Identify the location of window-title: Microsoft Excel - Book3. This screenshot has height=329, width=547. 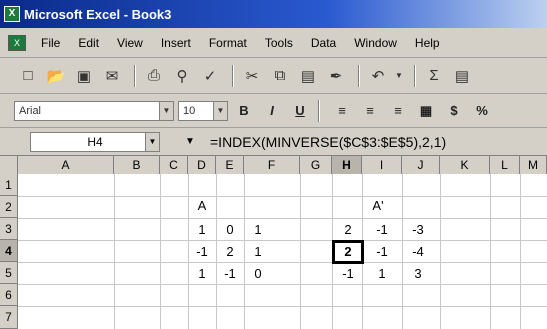
(98, 14).